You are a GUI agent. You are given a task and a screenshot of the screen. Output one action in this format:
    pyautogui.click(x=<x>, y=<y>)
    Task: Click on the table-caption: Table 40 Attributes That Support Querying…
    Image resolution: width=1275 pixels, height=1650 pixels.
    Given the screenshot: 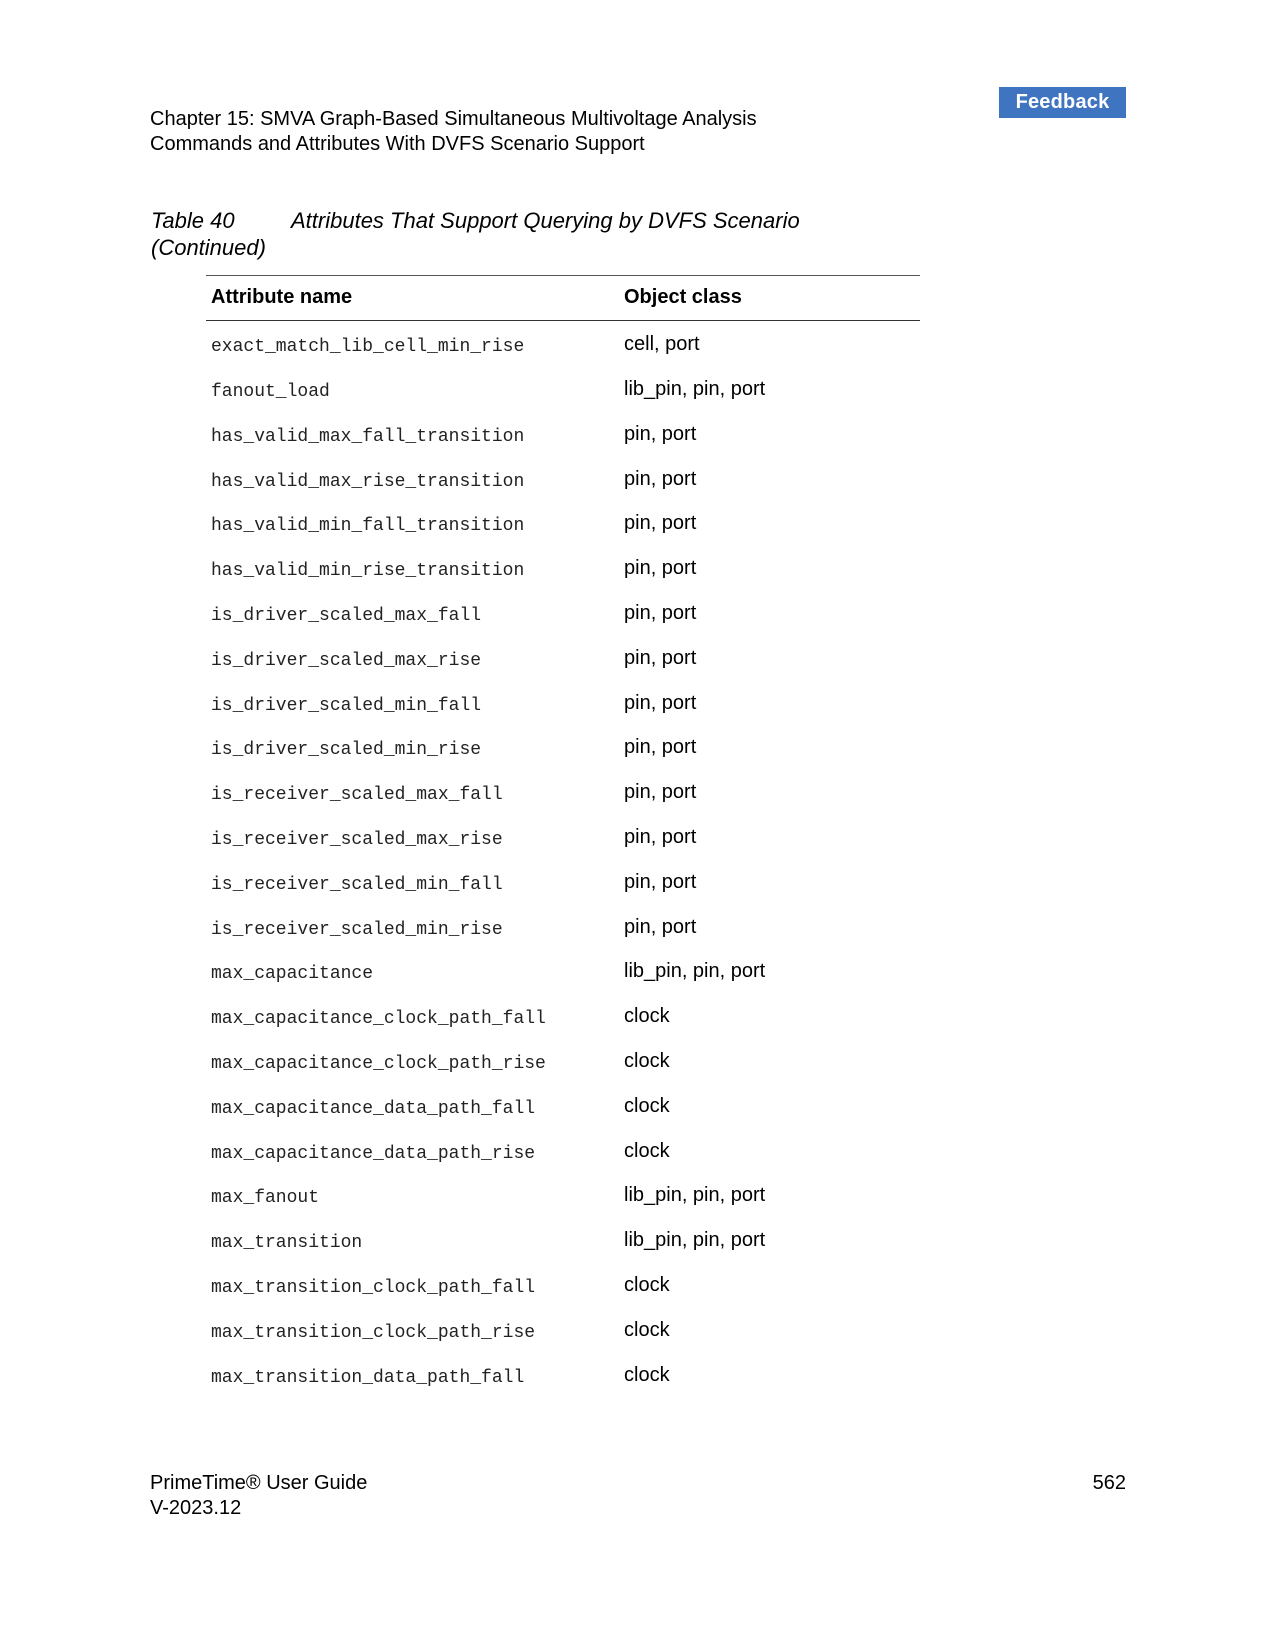 What is the action you would take?
    pyautogui.click(x=475, y=234)
    